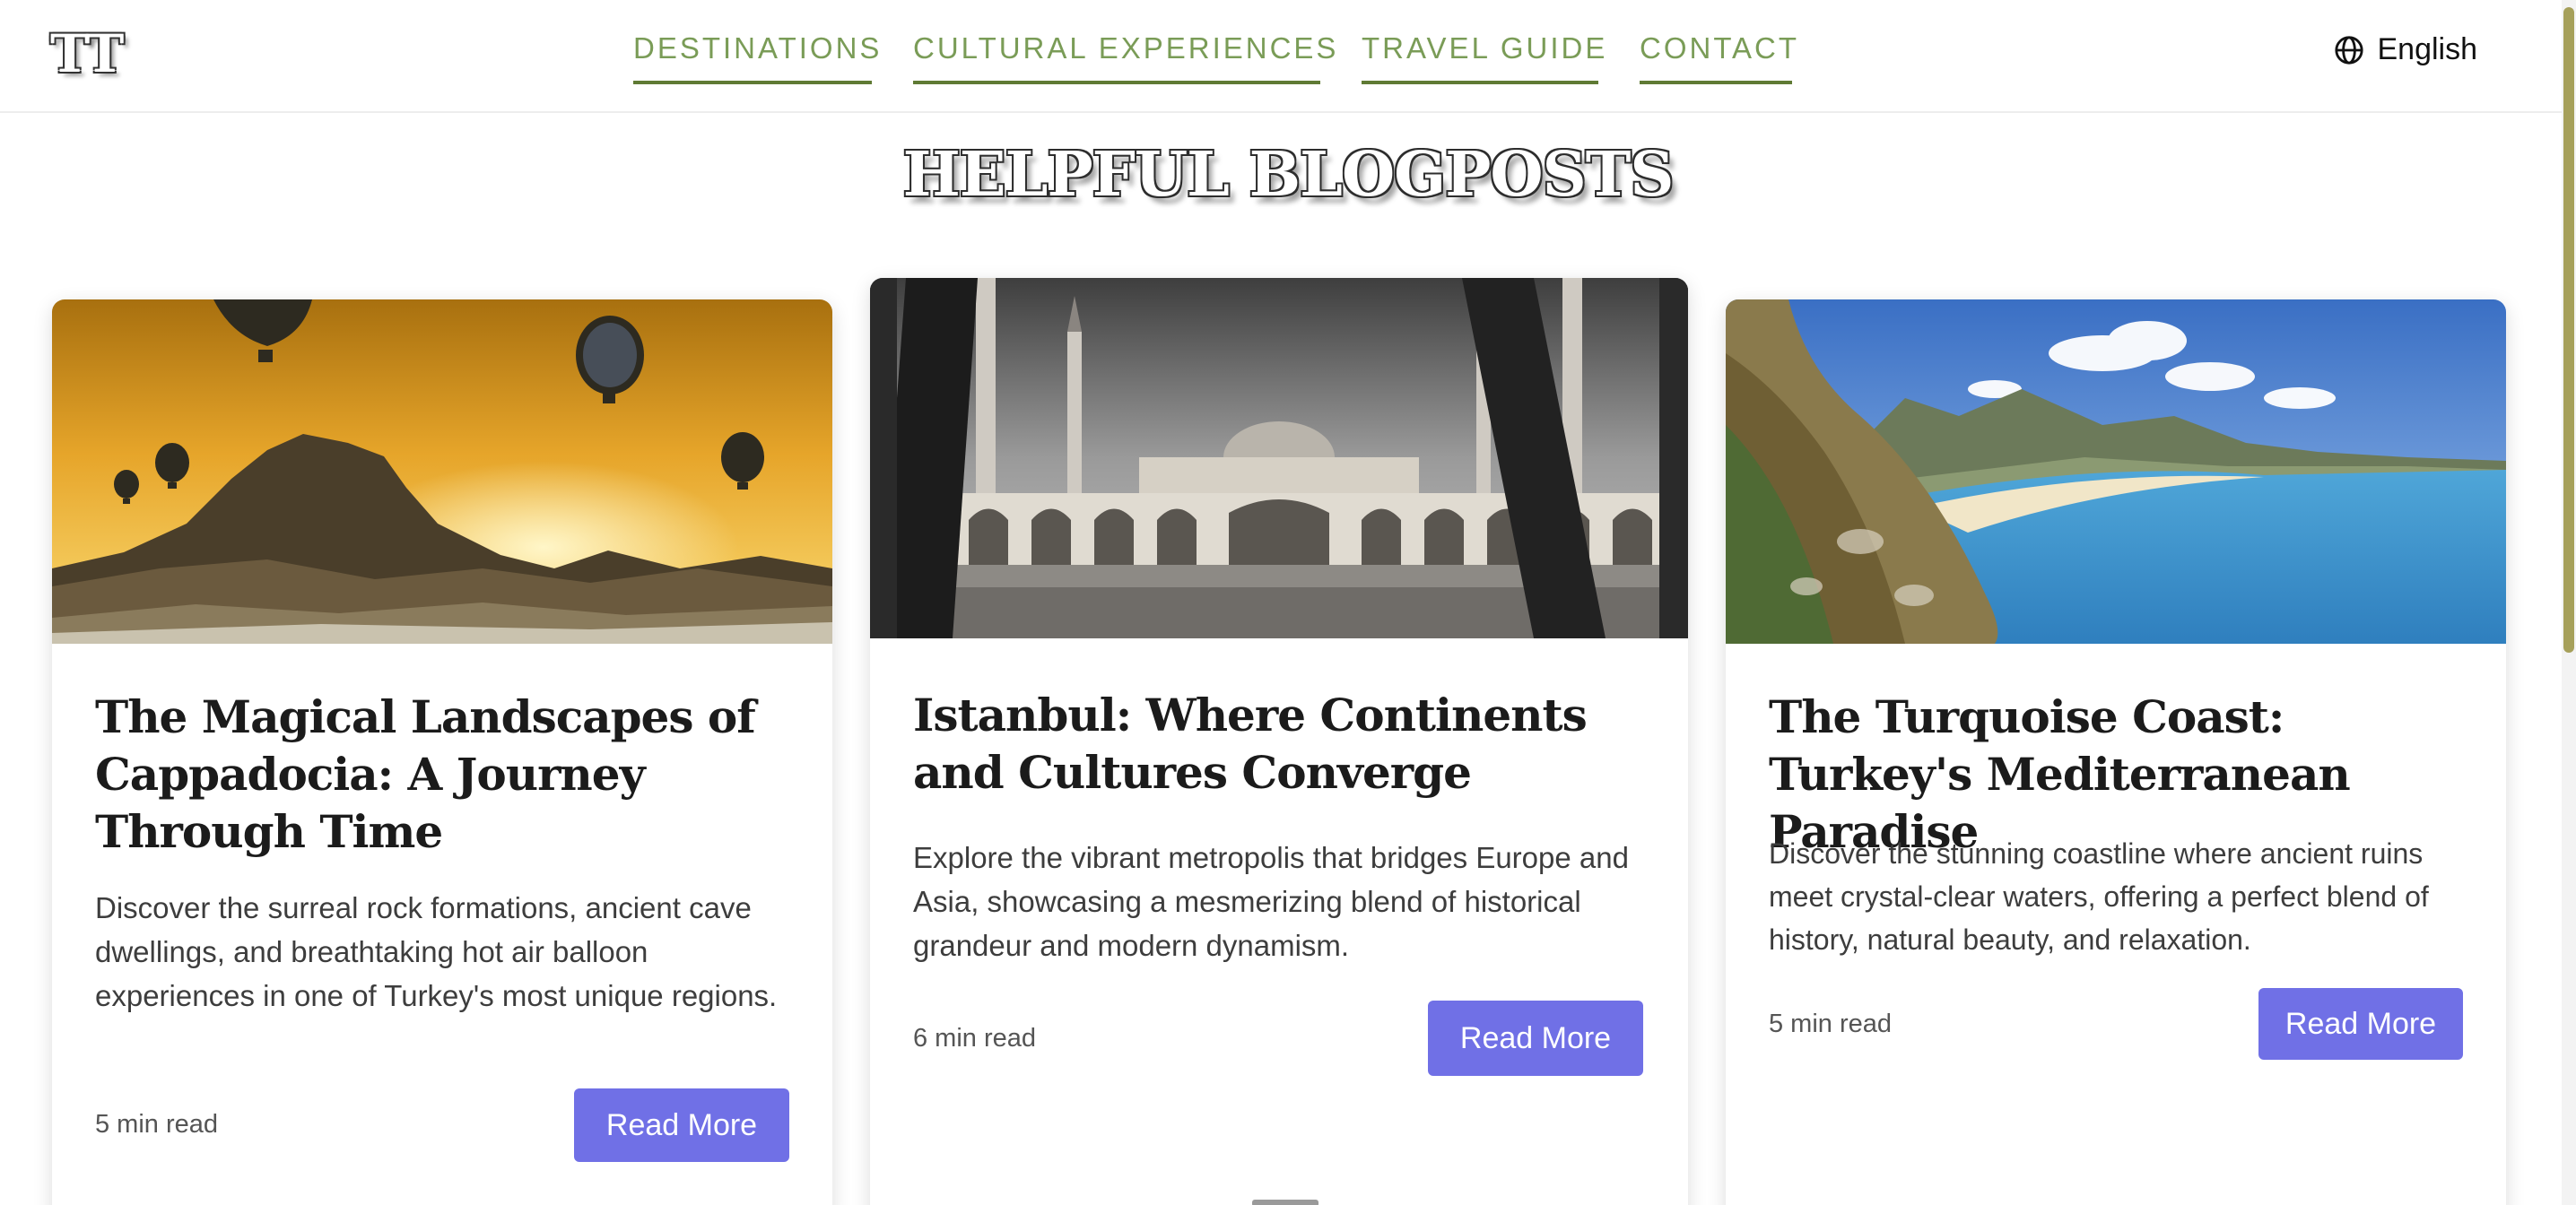 The image size is (2576, 1205). I want to click on scrollbar-thumb, so click(2568, 330).